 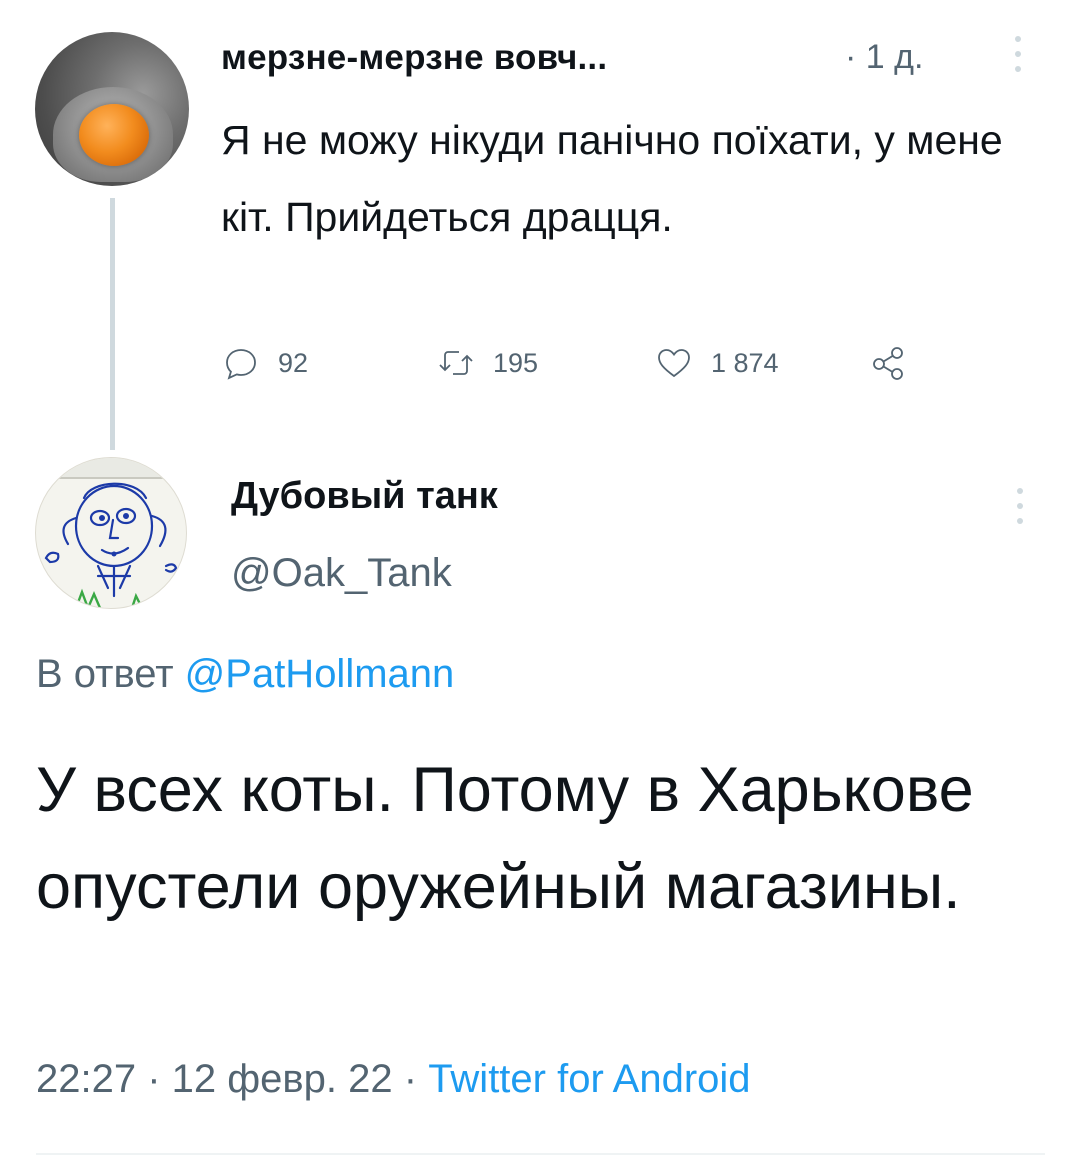 I want to click on child-drawing-avatar-icon, so click(x=111, y=533).